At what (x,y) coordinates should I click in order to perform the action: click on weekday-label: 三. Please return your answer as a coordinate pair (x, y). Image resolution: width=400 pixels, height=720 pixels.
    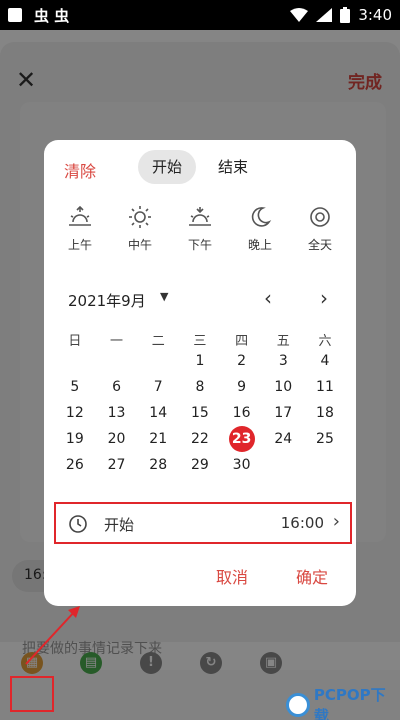
    Looking at the image, I should click on (200, 341).